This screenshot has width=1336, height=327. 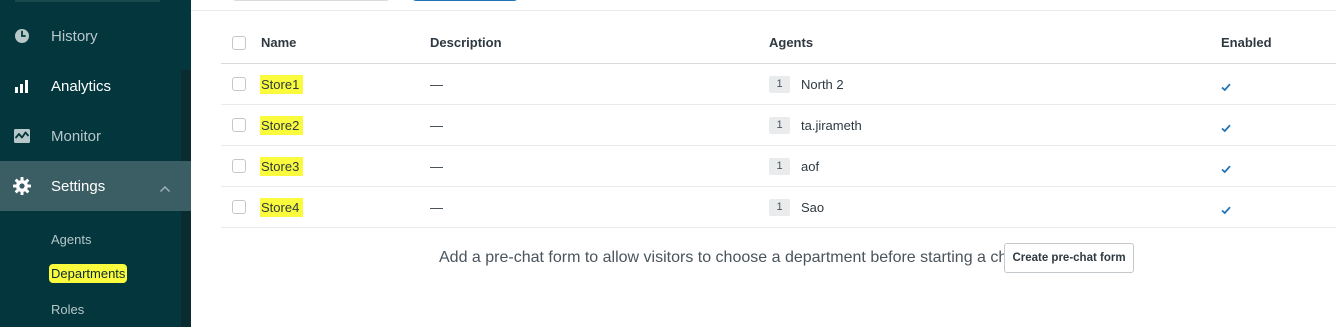 What do you see at coordinates (796, 207) in the screenshot?
I see `department-agents-cell: 1 Sao` at bounding box center [796, 207].